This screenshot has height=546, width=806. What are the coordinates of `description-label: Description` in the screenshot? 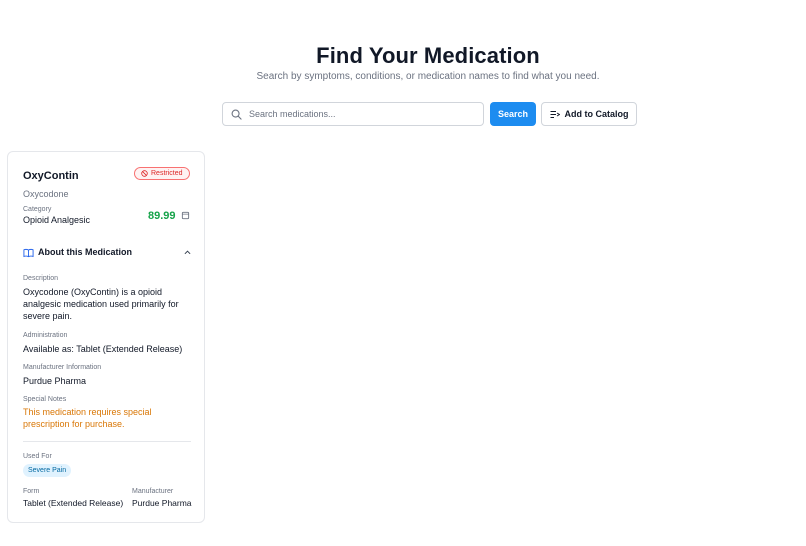 It's located at (41, 278).